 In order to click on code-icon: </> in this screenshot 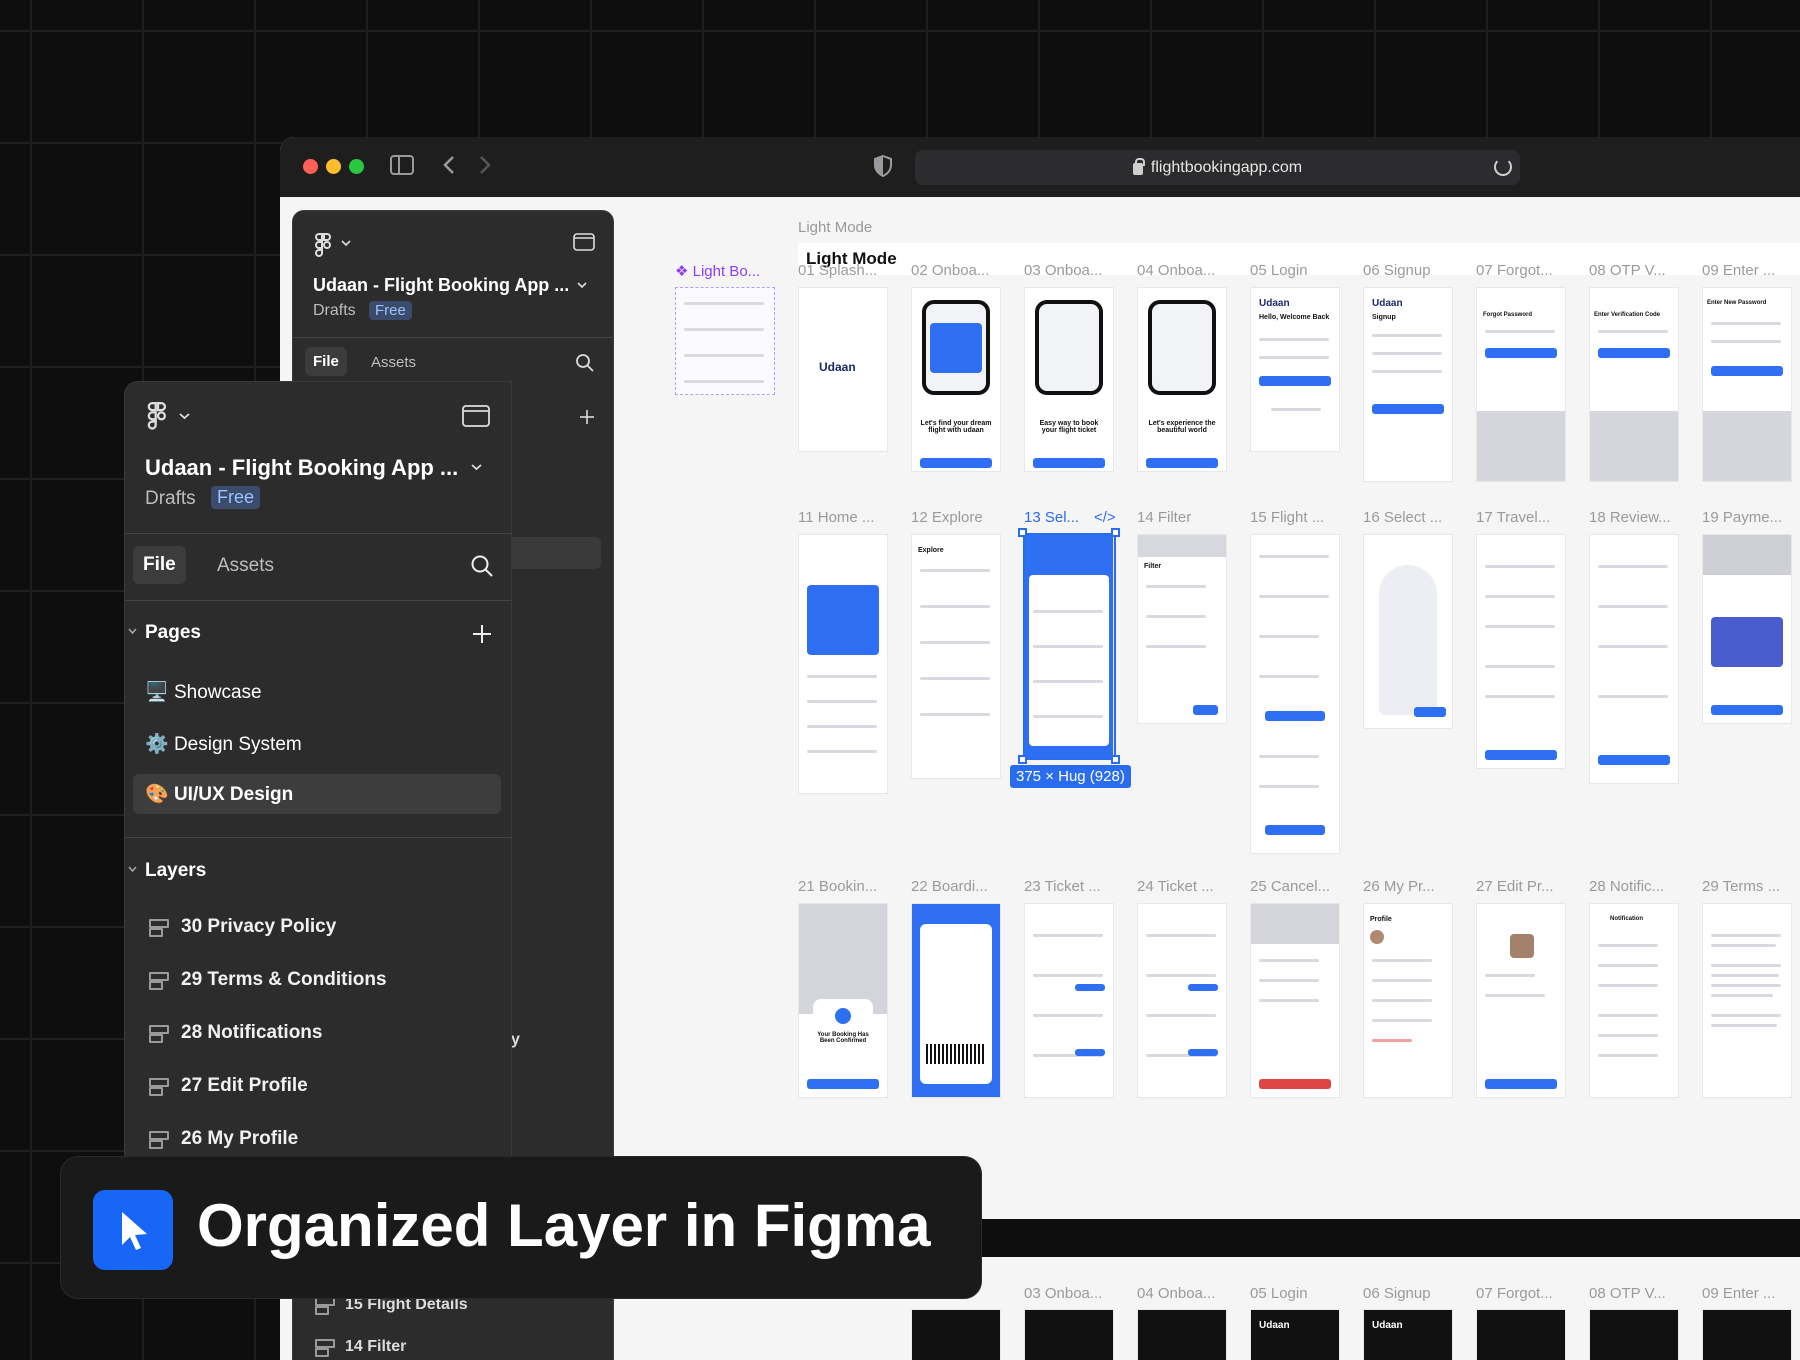, I will do `click(1105, 517)`.